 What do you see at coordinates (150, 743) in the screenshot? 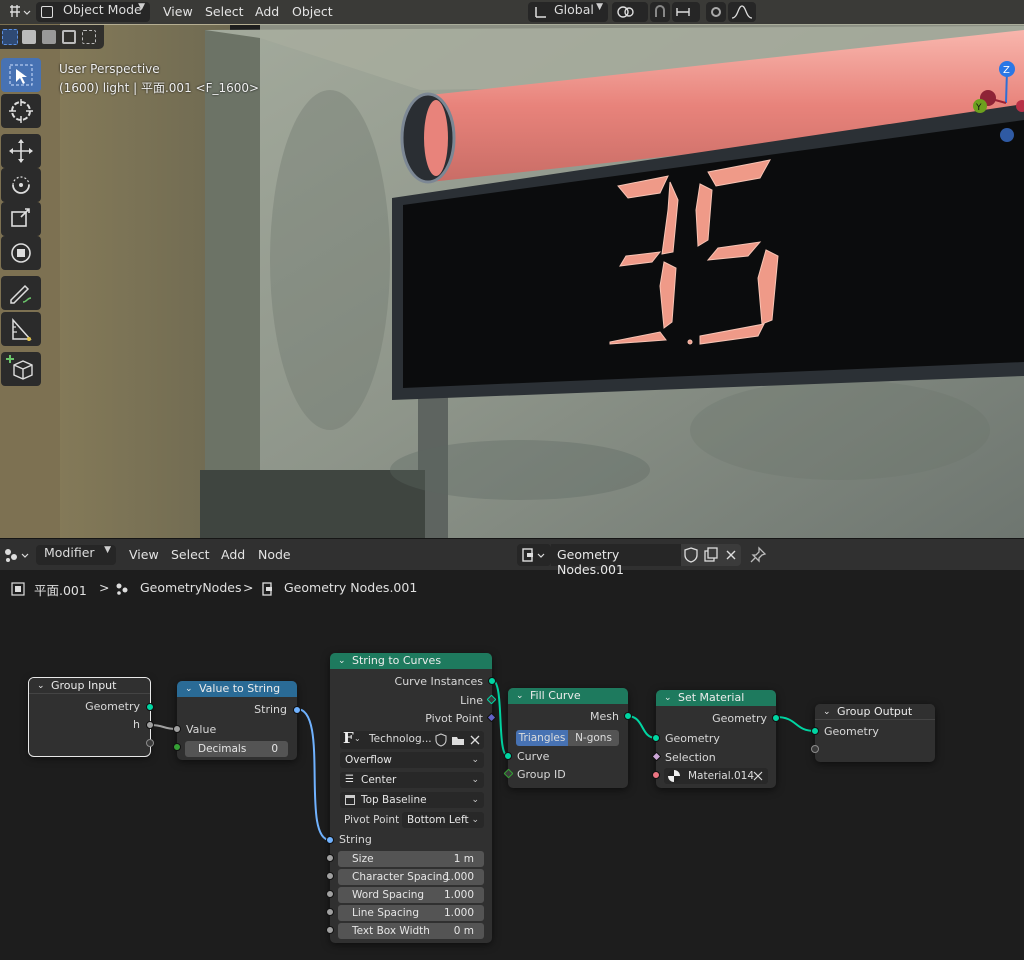
I see `output-socket-empty` at bounding box center [150, 743].